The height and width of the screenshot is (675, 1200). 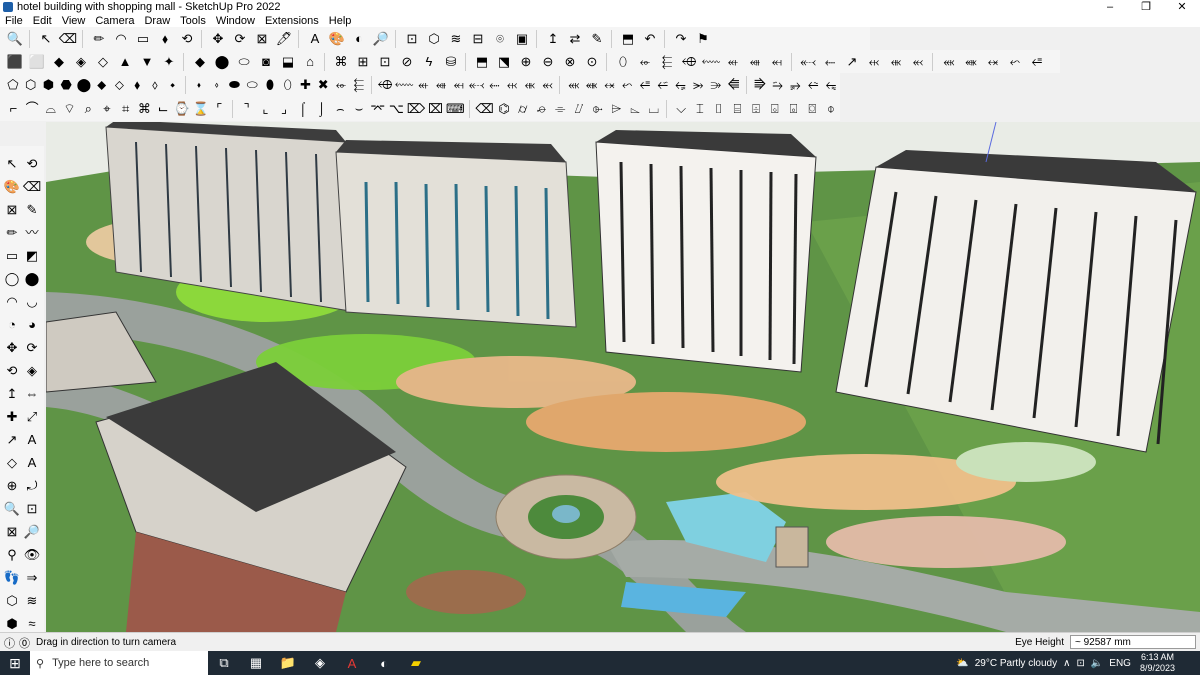 I want to click on ext-tool-22-icon: ⊕, so click(x=526, y=62).